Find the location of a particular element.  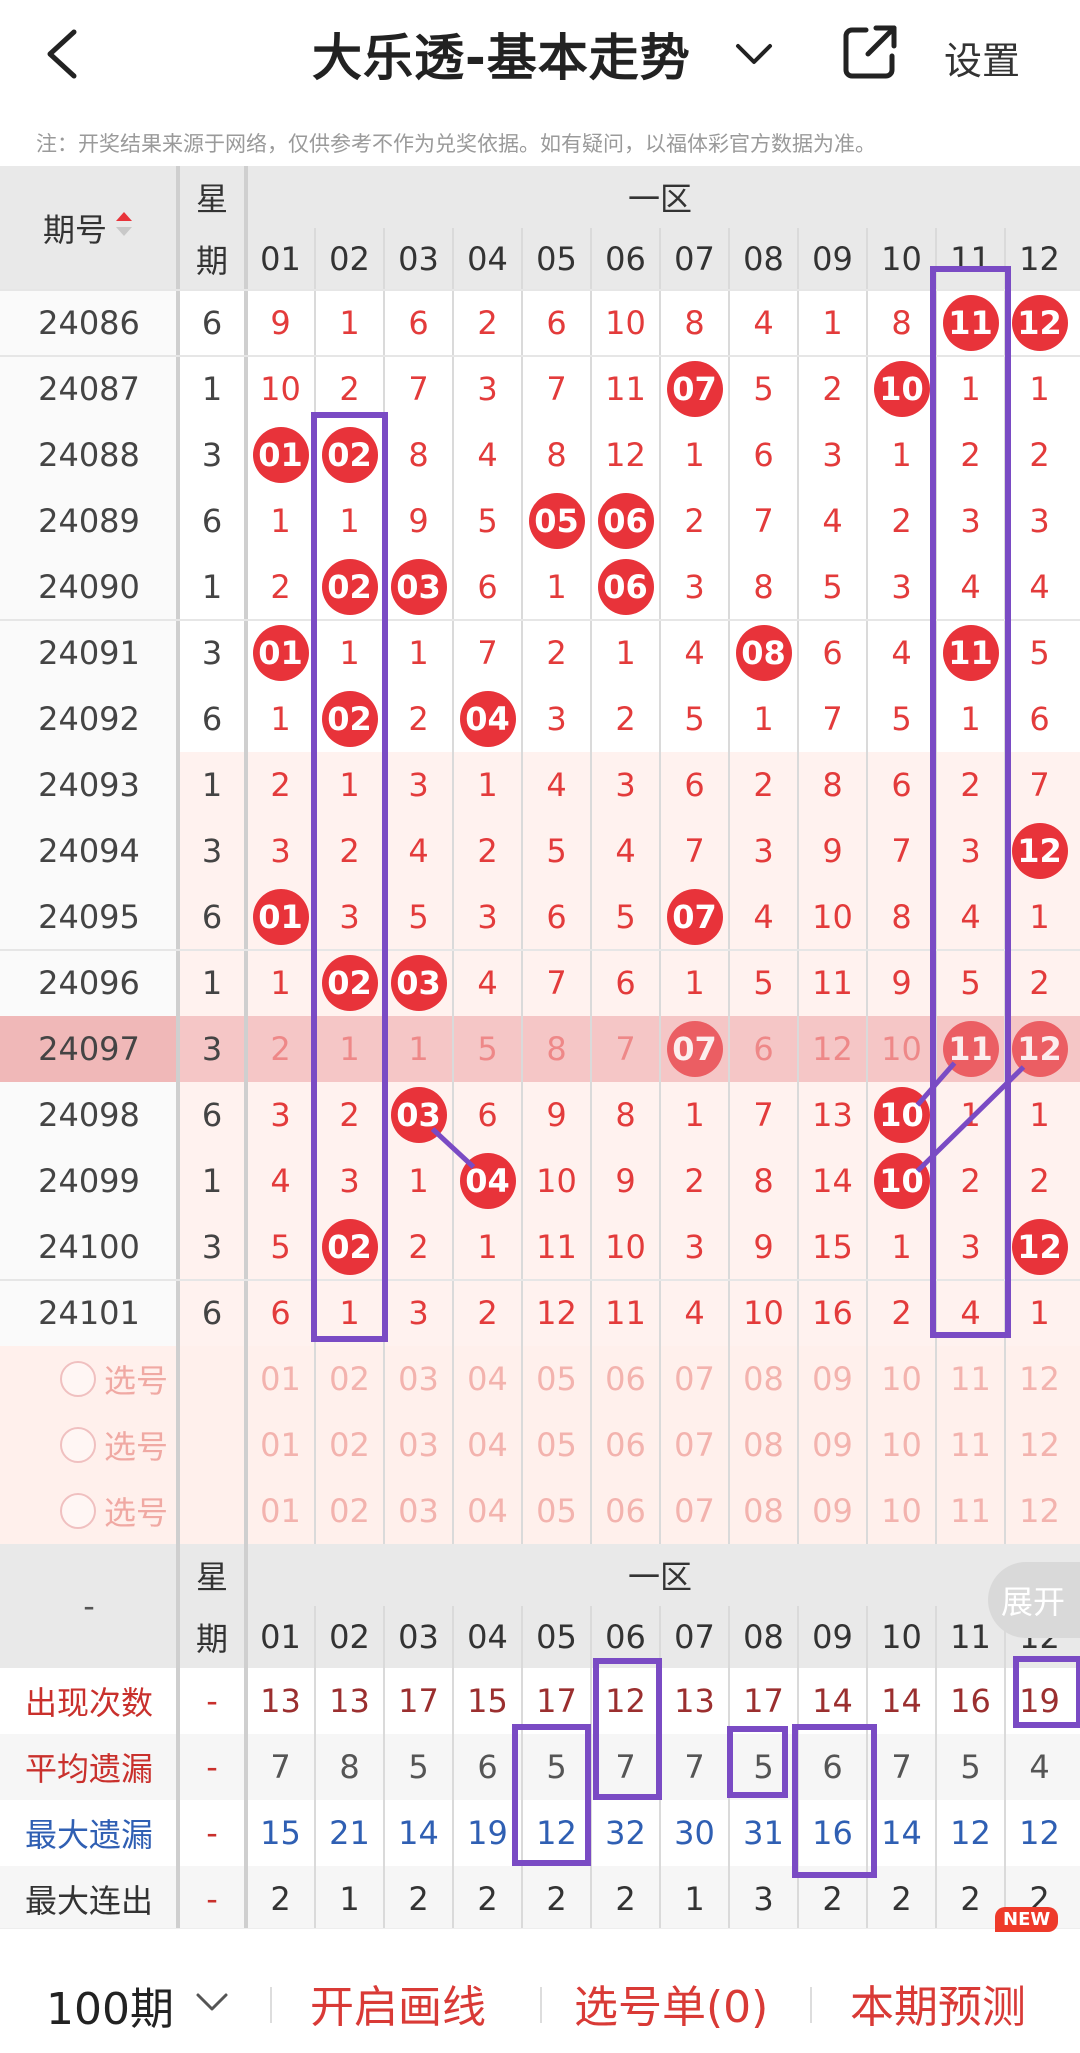

stats-value: 31 is located at coordinates (763, 1833).